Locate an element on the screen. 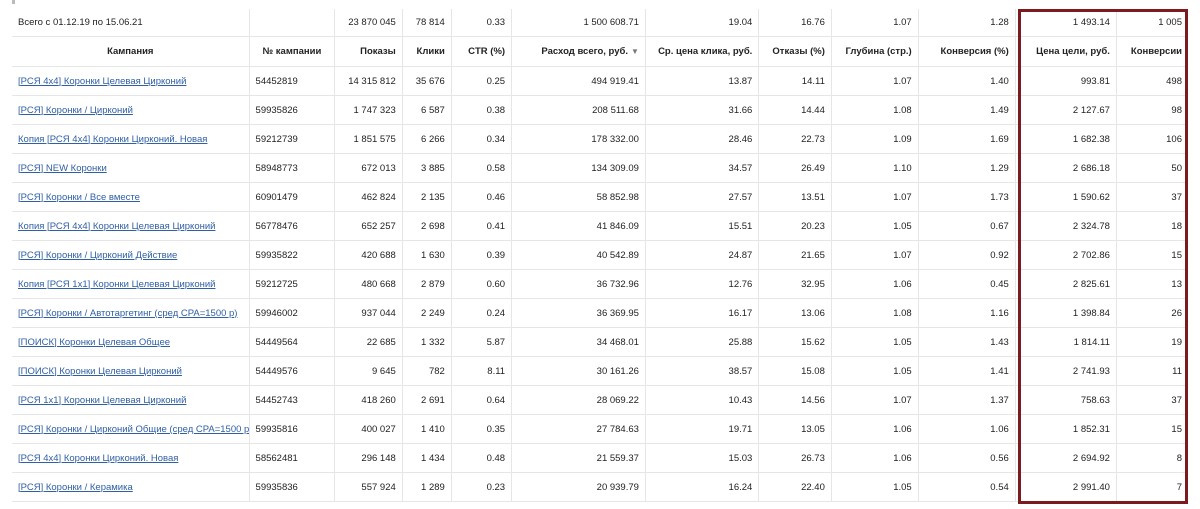 The width and height of the screenshot is (1200, 509). bounces-cell: 32.95 is located at coordinates (795, 284).